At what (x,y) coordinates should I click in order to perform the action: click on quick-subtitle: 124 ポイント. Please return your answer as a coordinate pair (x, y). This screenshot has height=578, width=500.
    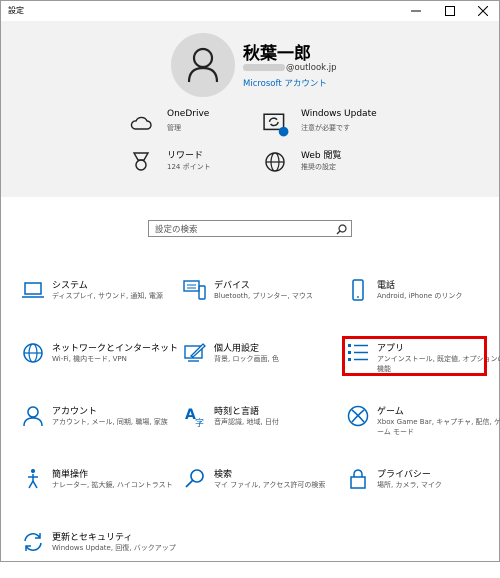
    Looking at the image, I should click on (189, 167).